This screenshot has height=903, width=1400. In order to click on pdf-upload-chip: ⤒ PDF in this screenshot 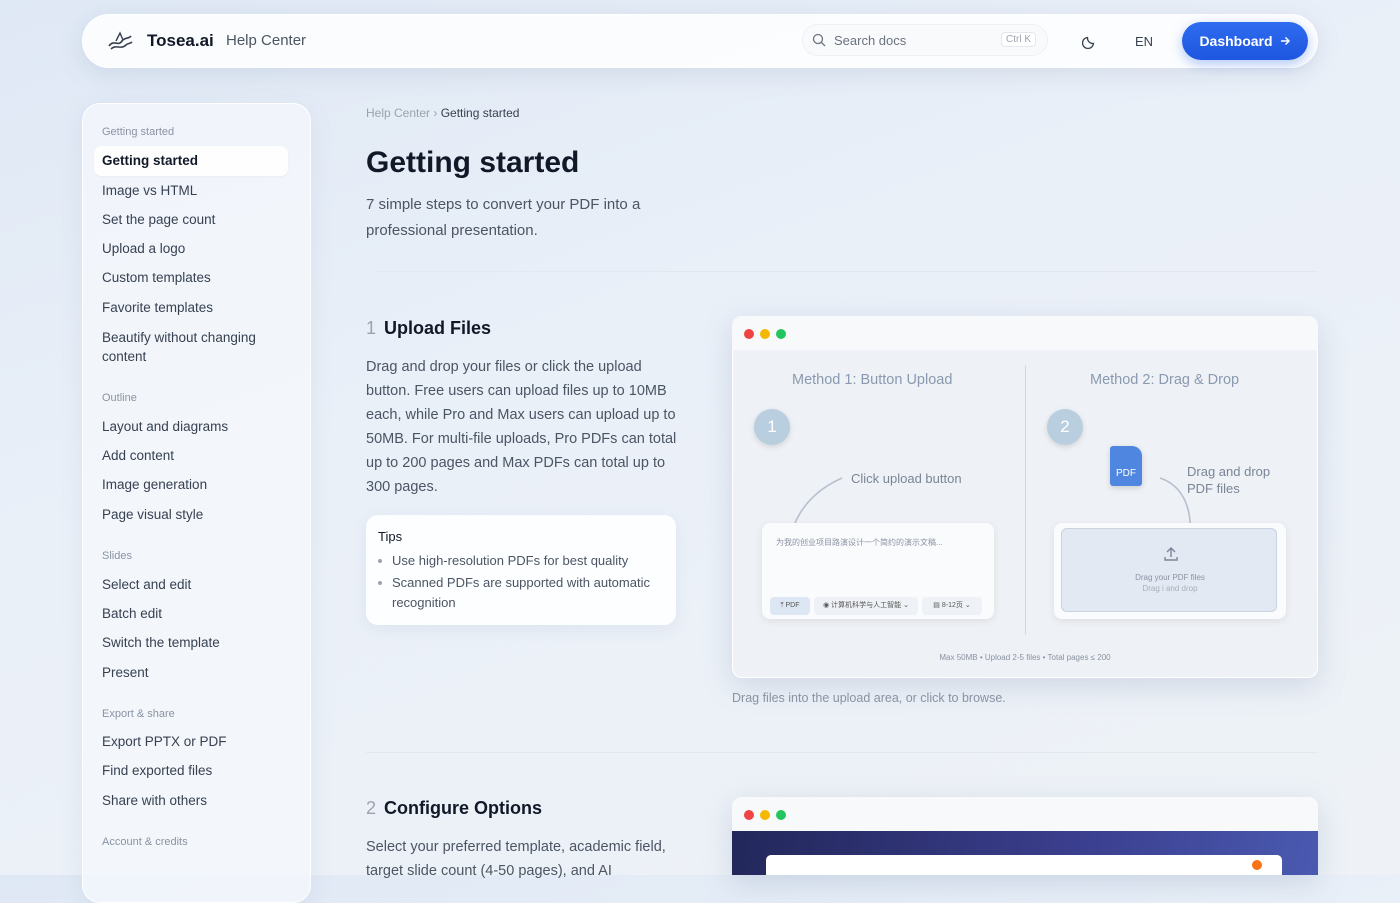, I will do `click(790, 606)`.